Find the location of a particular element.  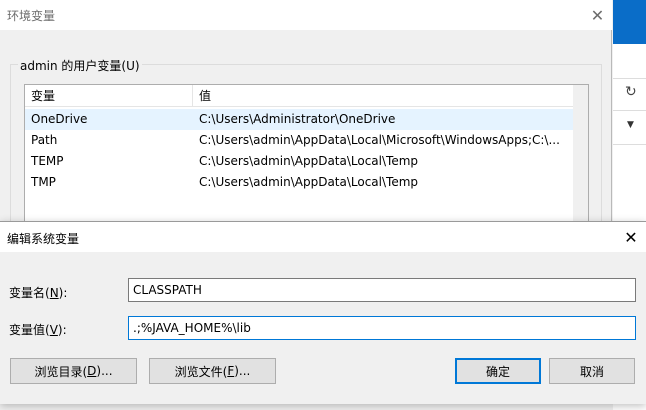

app-header-accent is located at coordinates (629, 22).